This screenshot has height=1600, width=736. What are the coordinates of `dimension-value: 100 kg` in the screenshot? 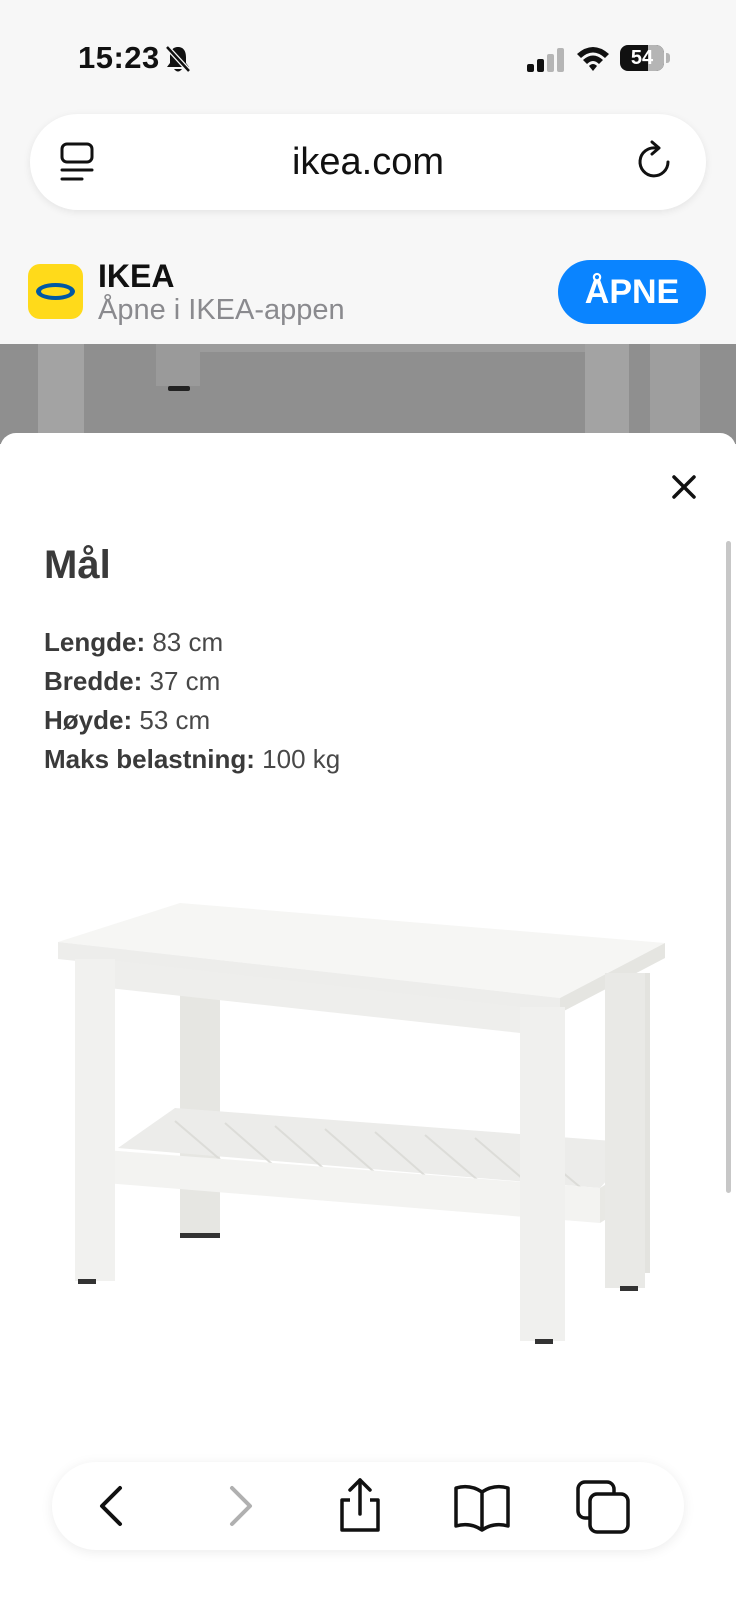 It's located at (301, 759).